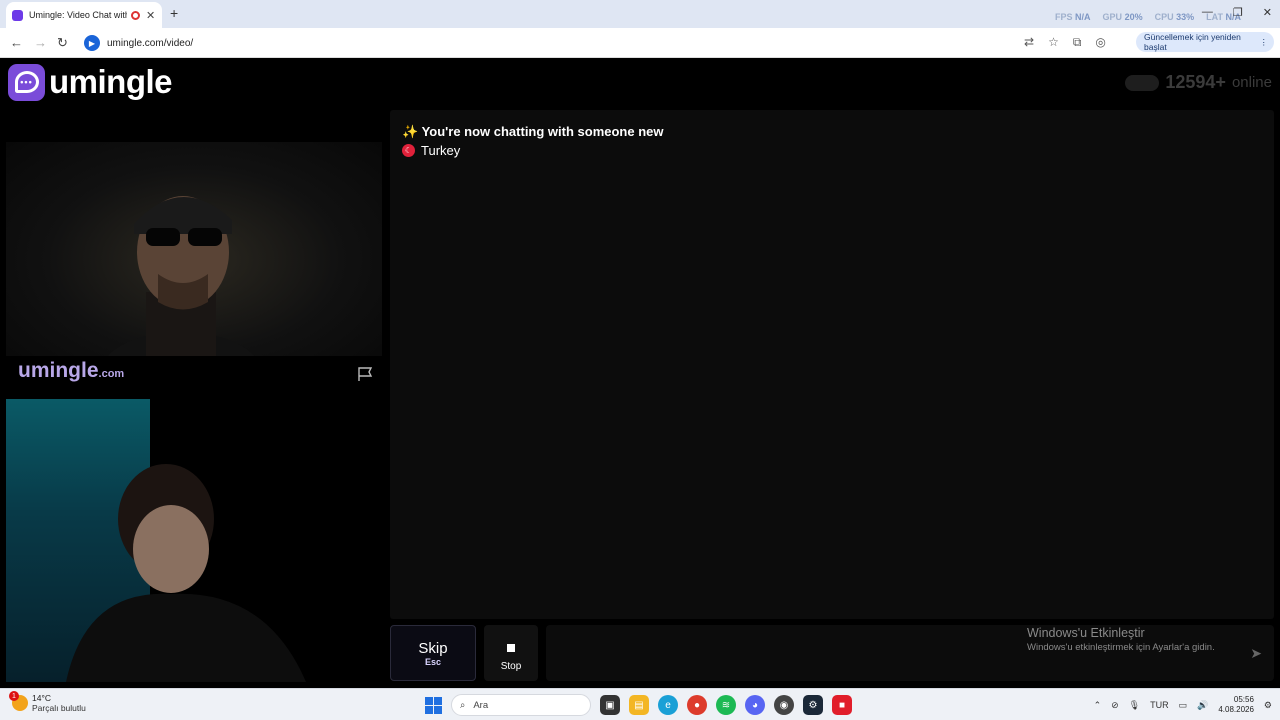 Image resolution: width=1280 pixels, height=720 pixels. I want to click on restore-icon: ❐, so click(1238, 12).